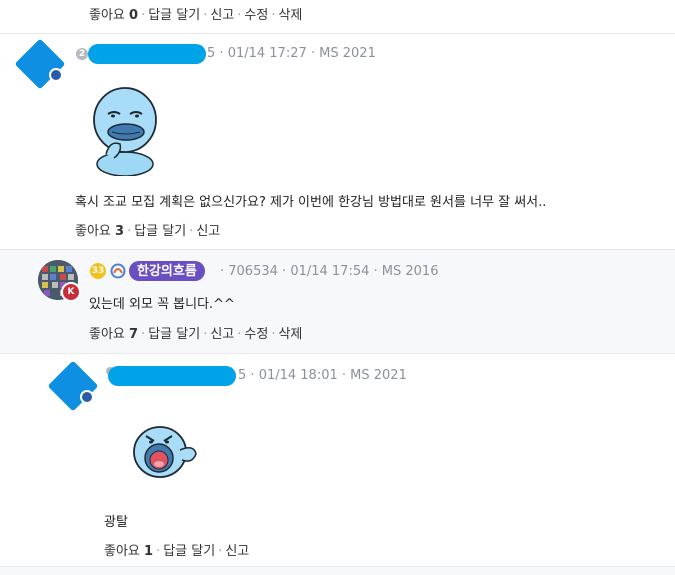 The width and height of the screenshot is (675, 575). I want to click on avatar-badge: K, so click(71, 292).